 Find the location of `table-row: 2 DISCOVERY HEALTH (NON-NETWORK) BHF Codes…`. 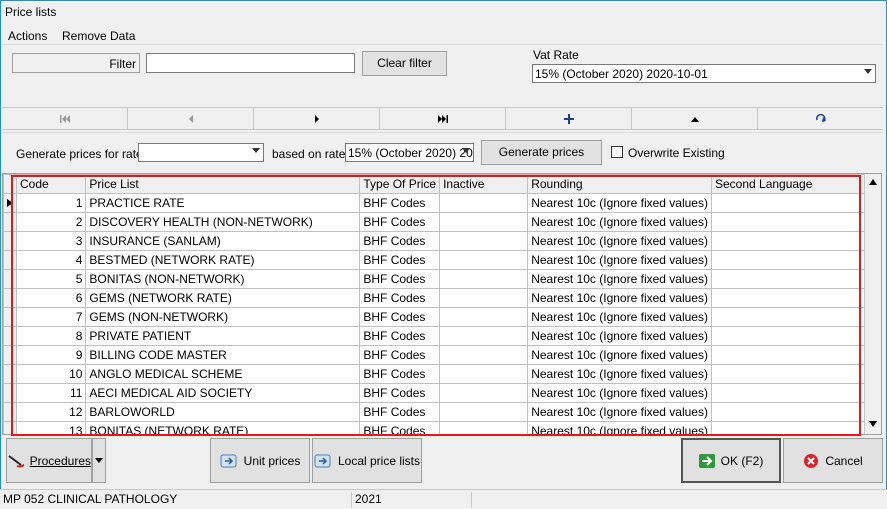

table-row: 2 DISCOVERY HEALTH (NON-NETWORK) BHF Codes… is located at coordinates (442, 222).